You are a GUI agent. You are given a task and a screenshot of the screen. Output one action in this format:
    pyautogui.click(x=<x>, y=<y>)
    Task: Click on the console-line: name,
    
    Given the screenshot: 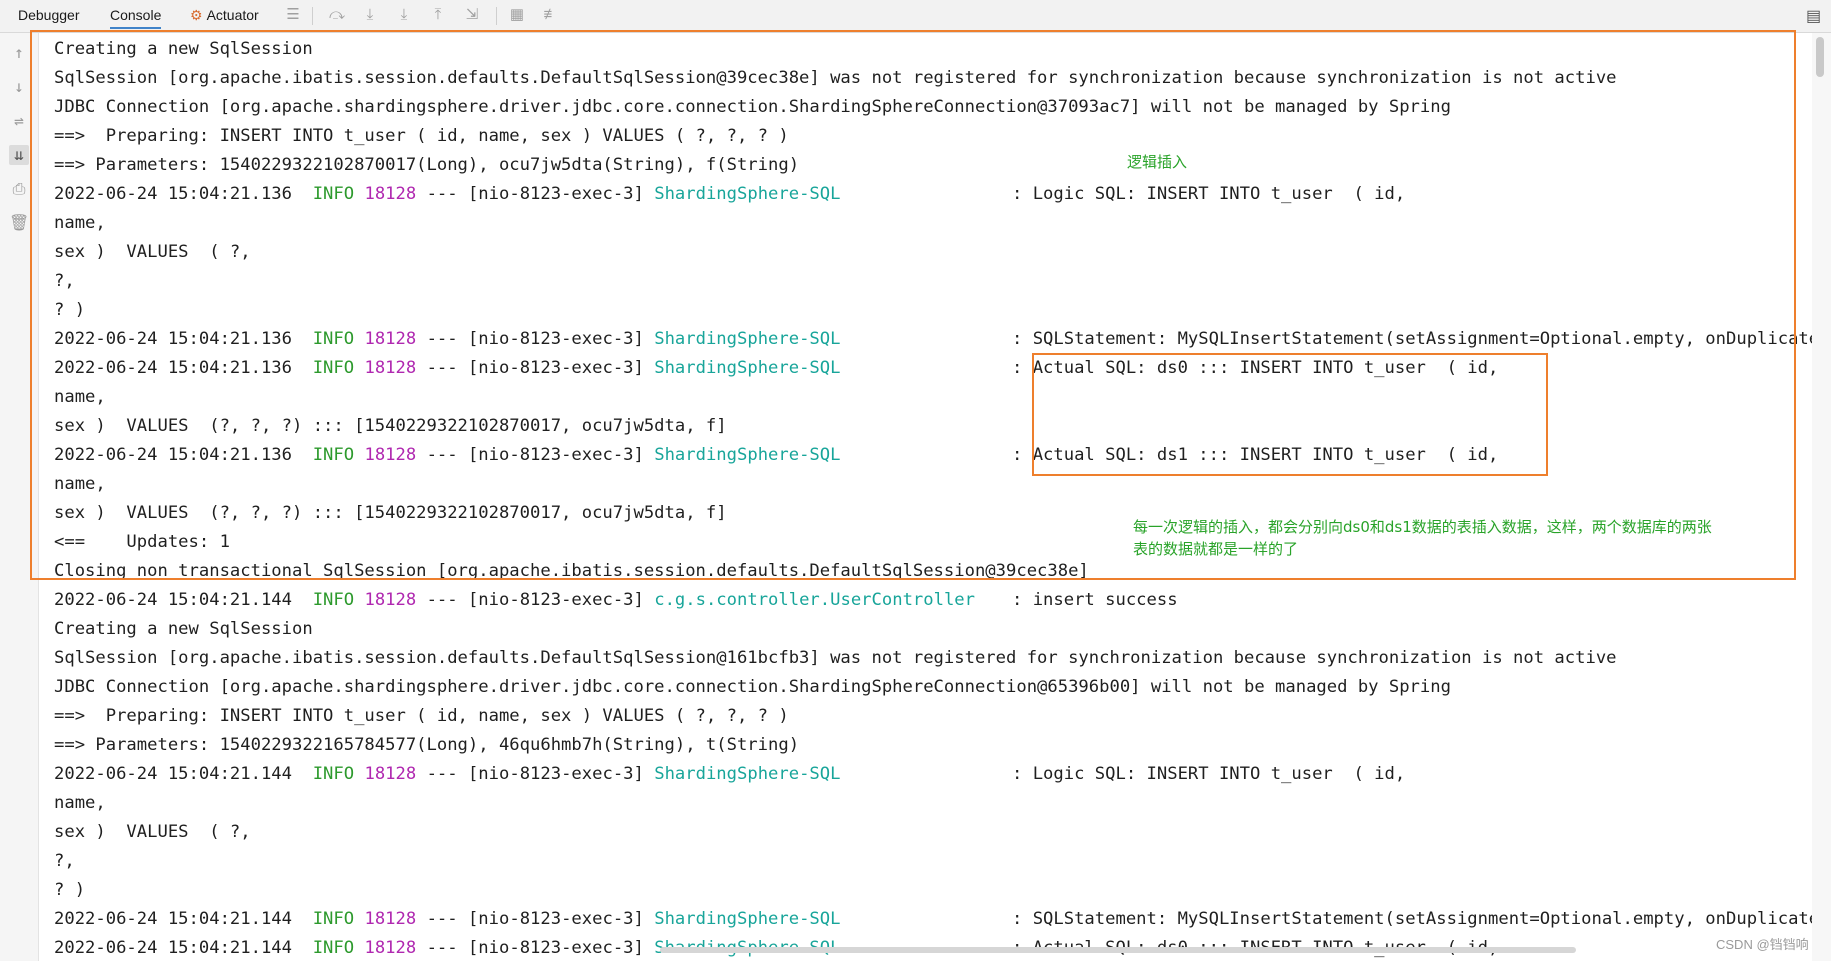 What is the action you would take?
    pyautogui.click(x=80, y=803)
    